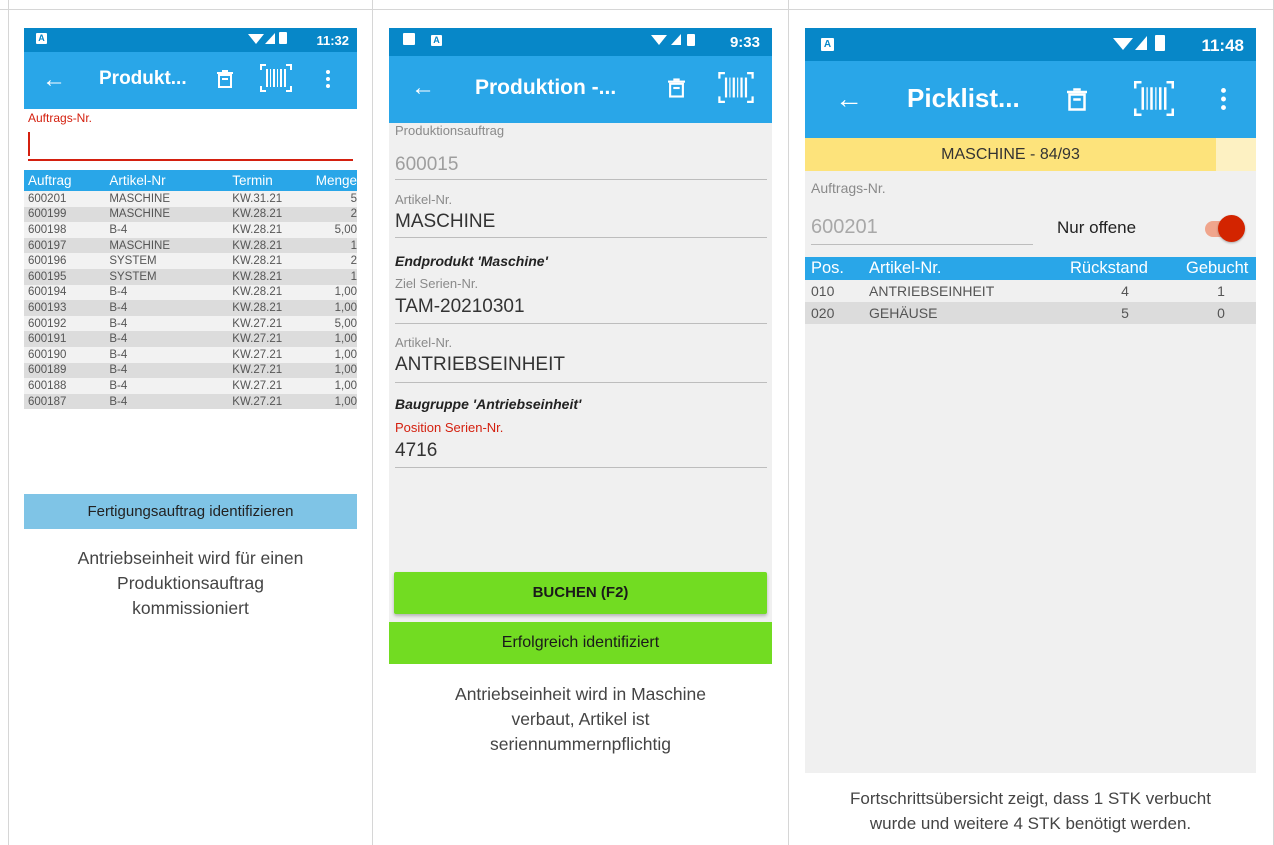 The width and height of the screenshot is (1274, 845). Describe the element at coordinates (267, 199) in the screenshot. I see `table-cell: KW.31.21` at that location.